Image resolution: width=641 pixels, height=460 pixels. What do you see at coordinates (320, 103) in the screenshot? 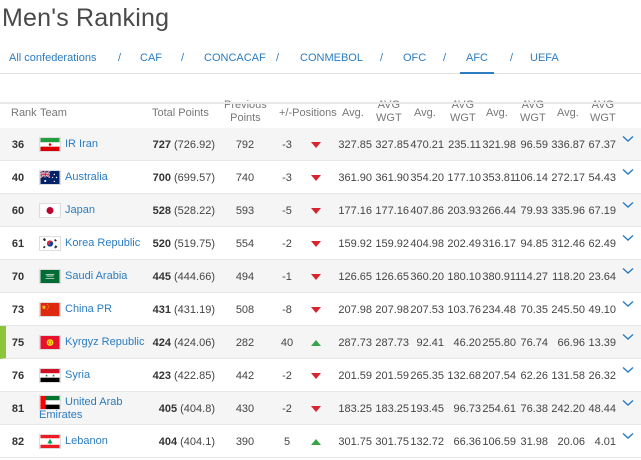
I see `header-divider` at bounding box center [320, 103].